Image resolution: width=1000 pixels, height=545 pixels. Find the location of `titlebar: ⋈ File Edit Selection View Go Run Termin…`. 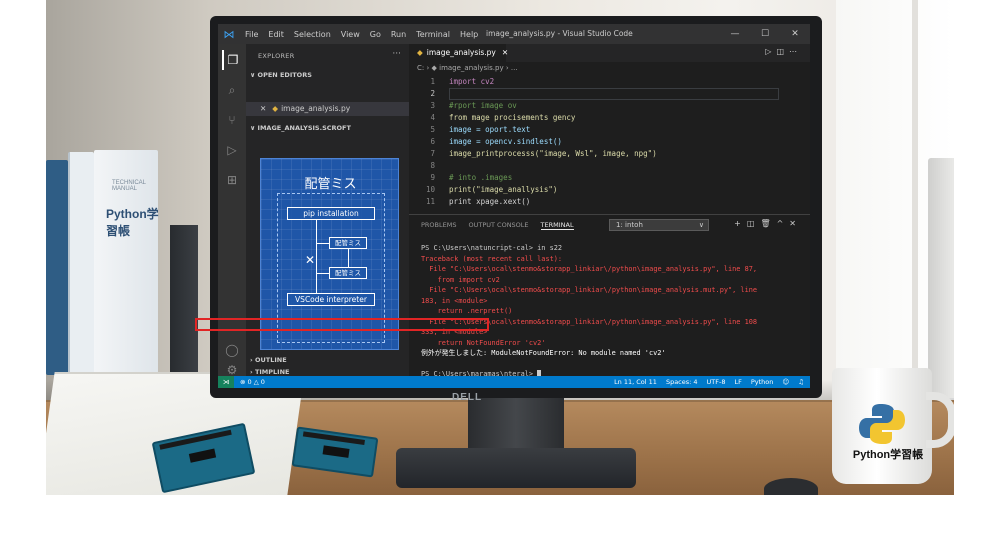

titlebar: ⋈ File Edit Selection View Go Run Termin… is located at coordinates (514, 34).